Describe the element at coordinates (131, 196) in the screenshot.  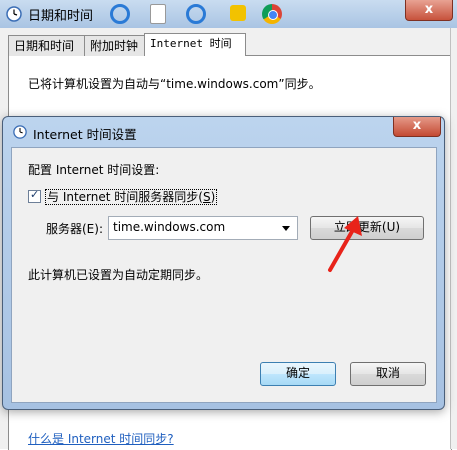
I see `sync-checkbox-label: 与 Internet 时间服务器同步(S)` at that location.